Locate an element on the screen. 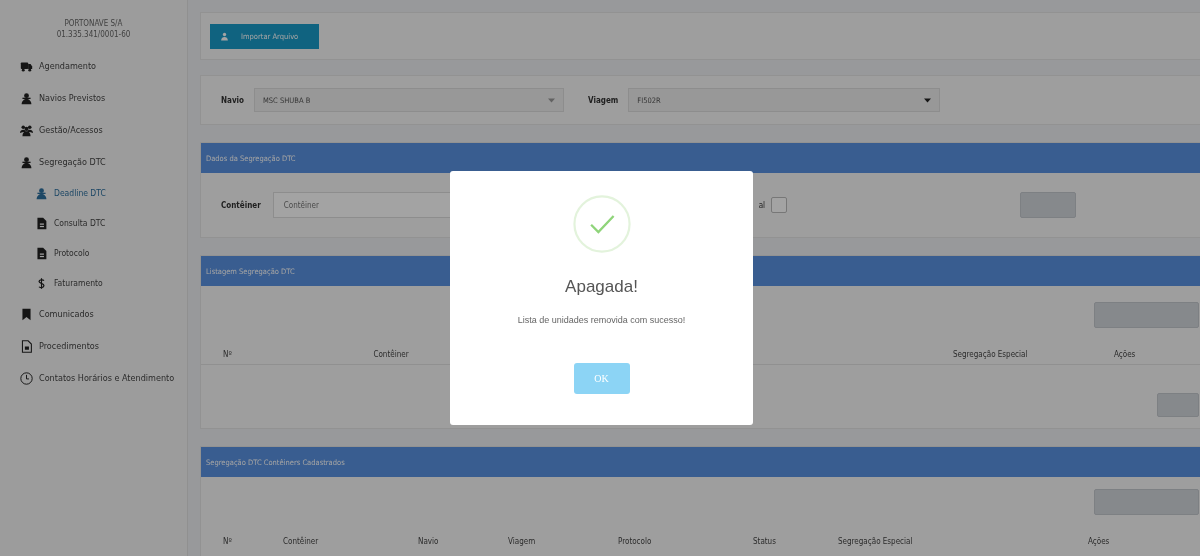 Image resolution: width=1200 pixels, height=556 pixels. checkmark-icon is located at coordinates (601, 224).